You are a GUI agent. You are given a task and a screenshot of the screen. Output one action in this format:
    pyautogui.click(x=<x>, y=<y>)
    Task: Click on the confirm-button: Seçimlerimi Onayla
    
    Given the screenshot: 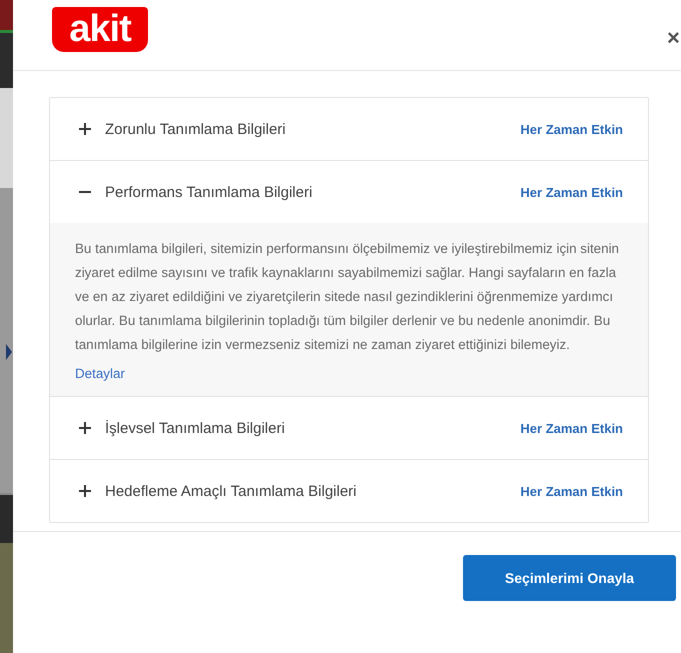 What is the action you would take?
    pyautogui.click(x=569, y=578)
    